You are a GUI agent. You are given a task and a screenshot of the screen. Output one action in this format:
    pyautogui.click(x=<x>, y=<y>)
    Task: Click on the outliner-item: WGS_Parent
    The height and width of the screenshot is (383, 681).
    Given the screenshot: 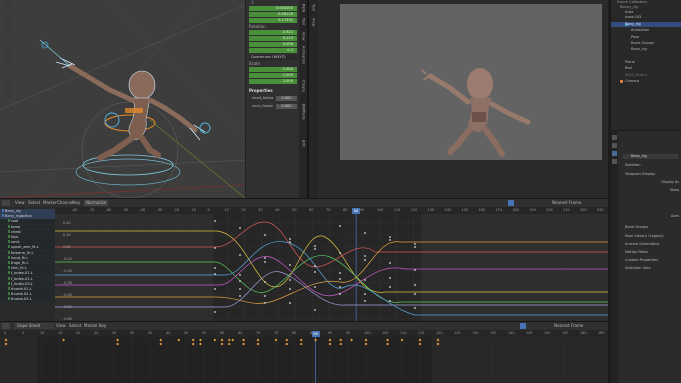 What is the action you would take?
    pyautogui.click(x=636, y=75)
    